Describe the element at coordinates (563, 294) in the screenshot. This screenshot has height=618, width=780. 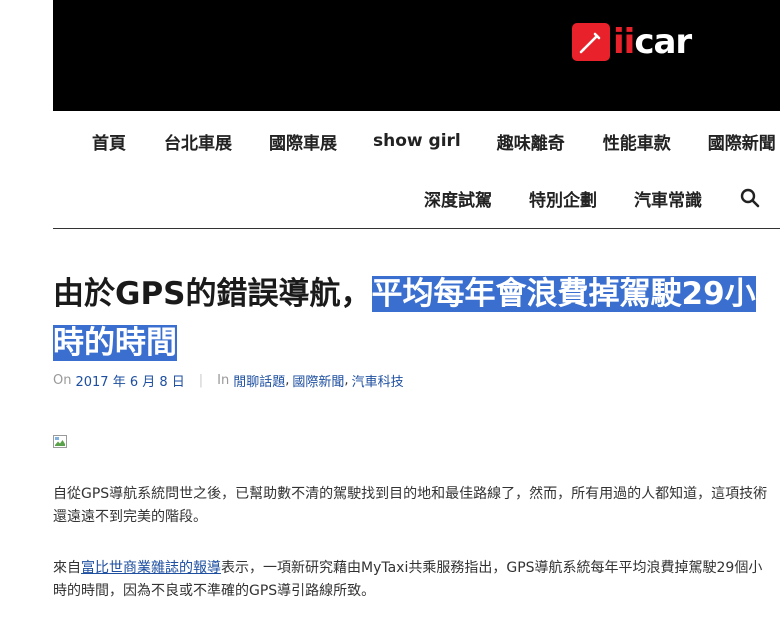
I see `title-highlight-1: 平均每年會浪費掉駕駛29小` at that location.